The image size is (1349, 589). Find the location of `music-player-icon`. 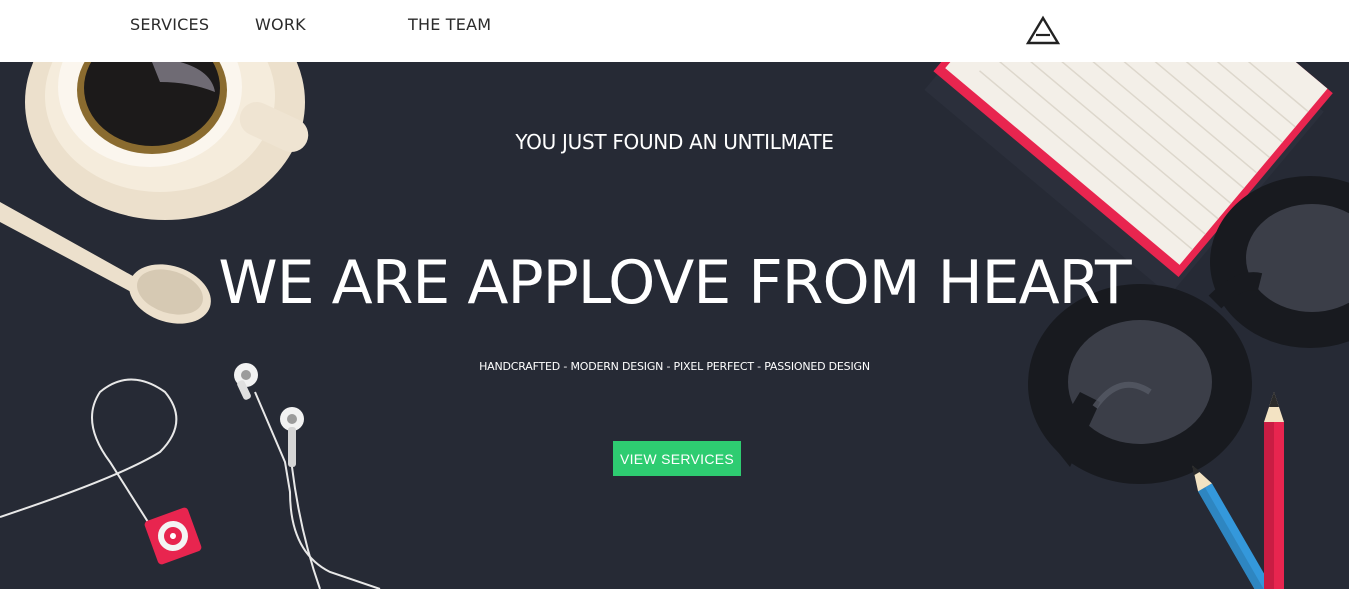

music-player-icon is located at coordinates (173, 536).